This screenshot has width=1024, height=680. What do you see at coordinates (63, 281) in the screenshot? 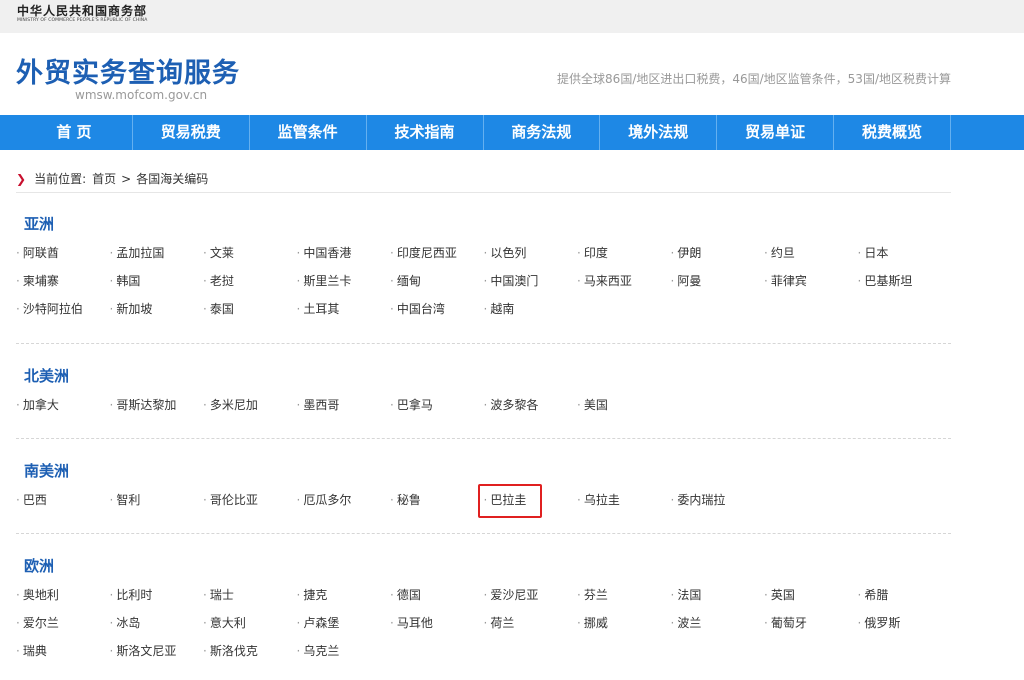
I see `country-link: · 柬埔寨` at bounding box center [63, 281].